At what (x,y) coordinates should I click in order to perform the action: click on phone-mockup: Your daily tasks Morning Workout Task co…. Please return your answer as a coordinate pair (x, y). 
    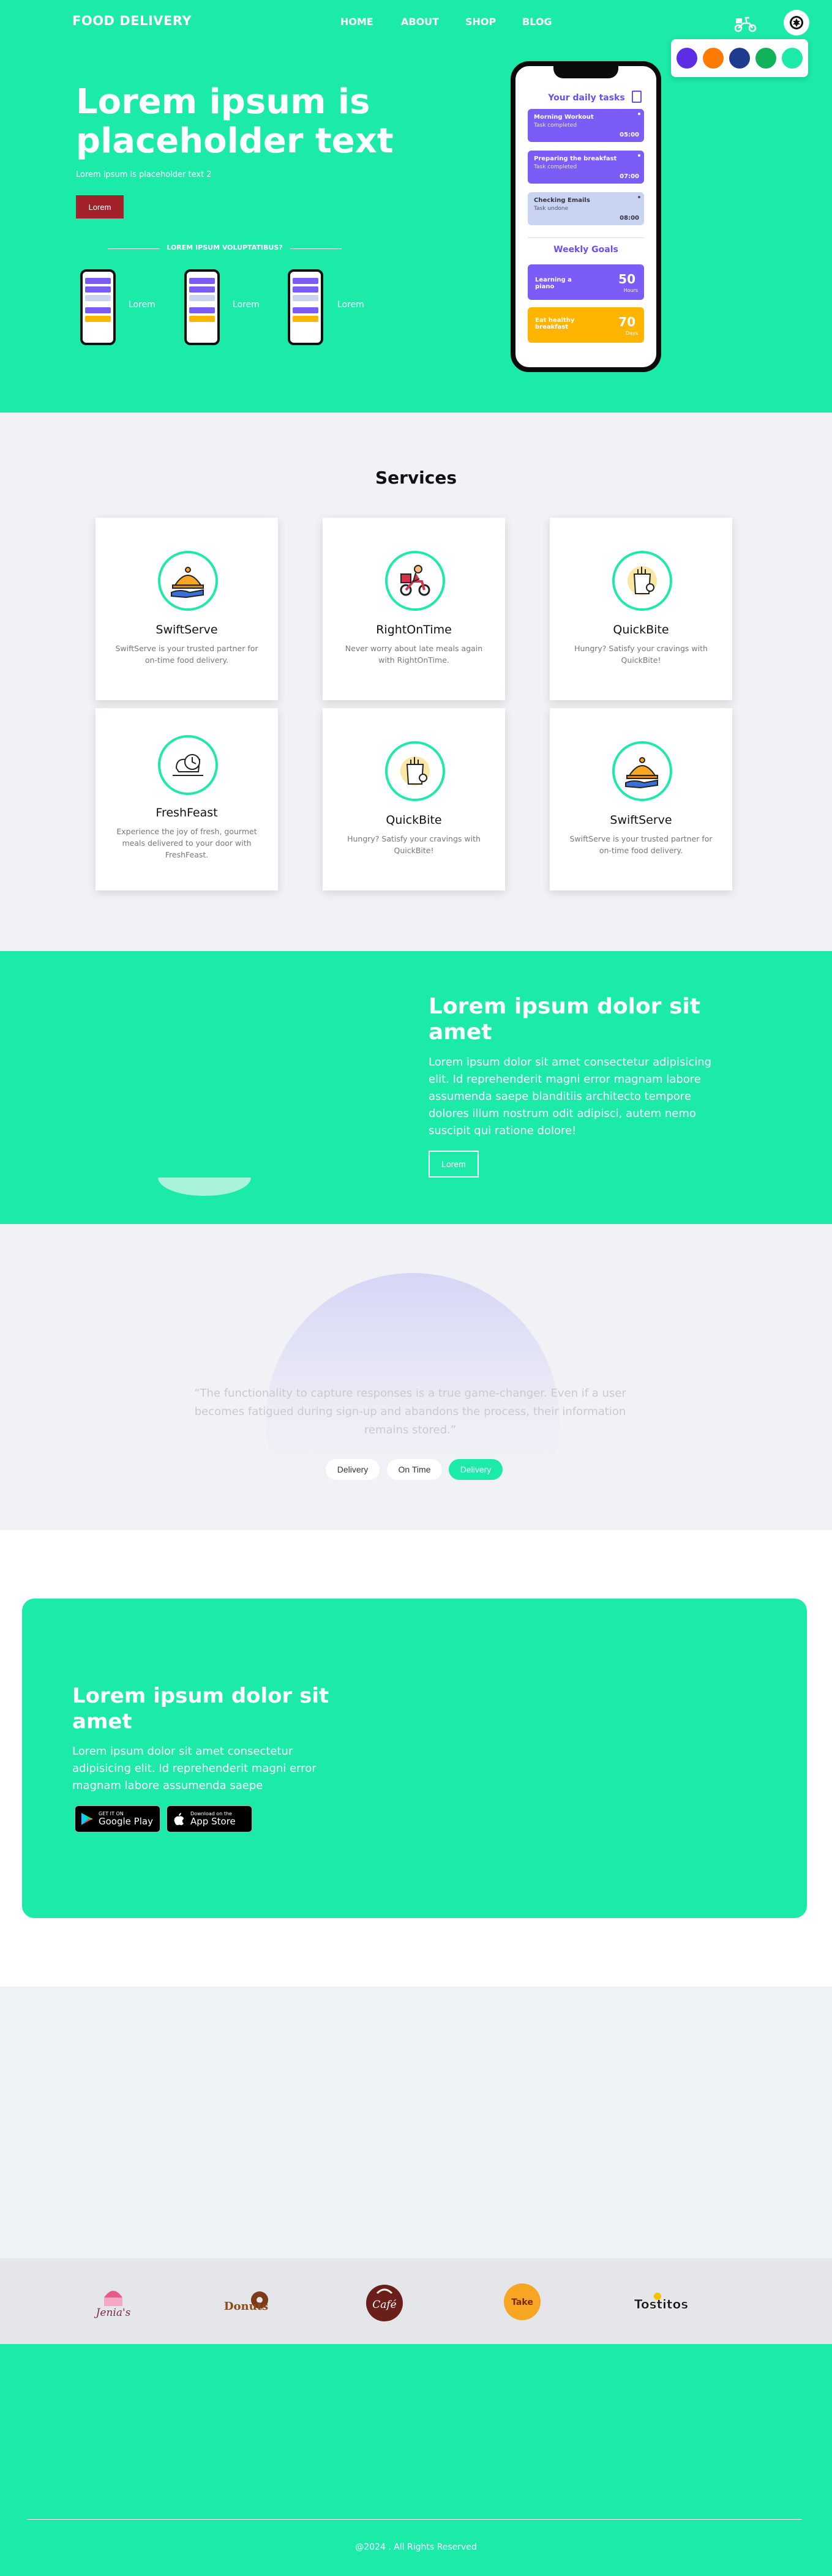
    Looking at the image, I should click on (586, 216).